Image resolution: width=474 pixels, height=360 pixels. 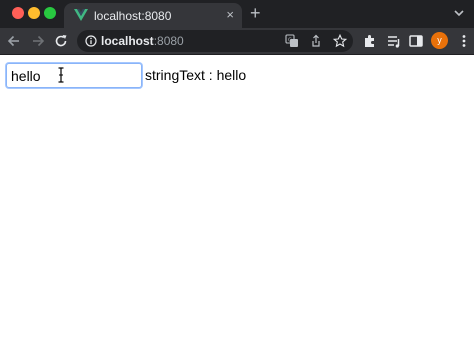 I want to click on string-text-input, so click(x=74, y=75).